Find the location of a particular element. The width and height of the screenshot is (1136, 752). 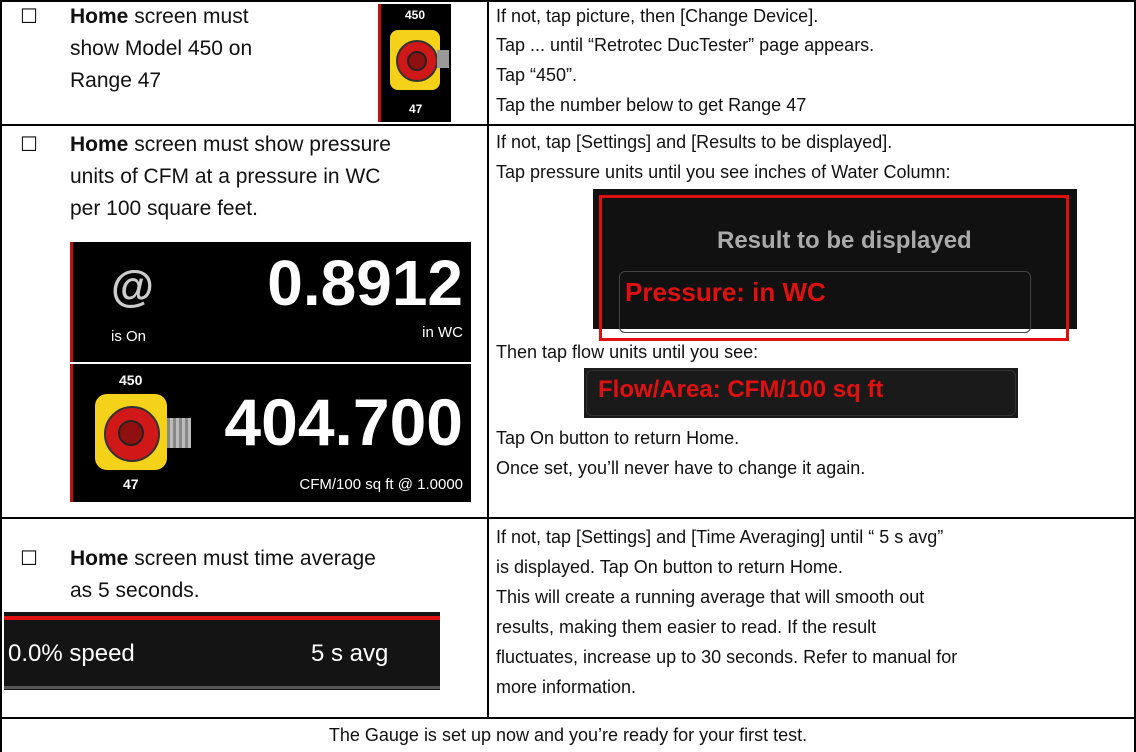

flow-display-panel: 450 47 404.700 CFM/100 sq ft @ 1.0000 is located at coordinates (270, 433).